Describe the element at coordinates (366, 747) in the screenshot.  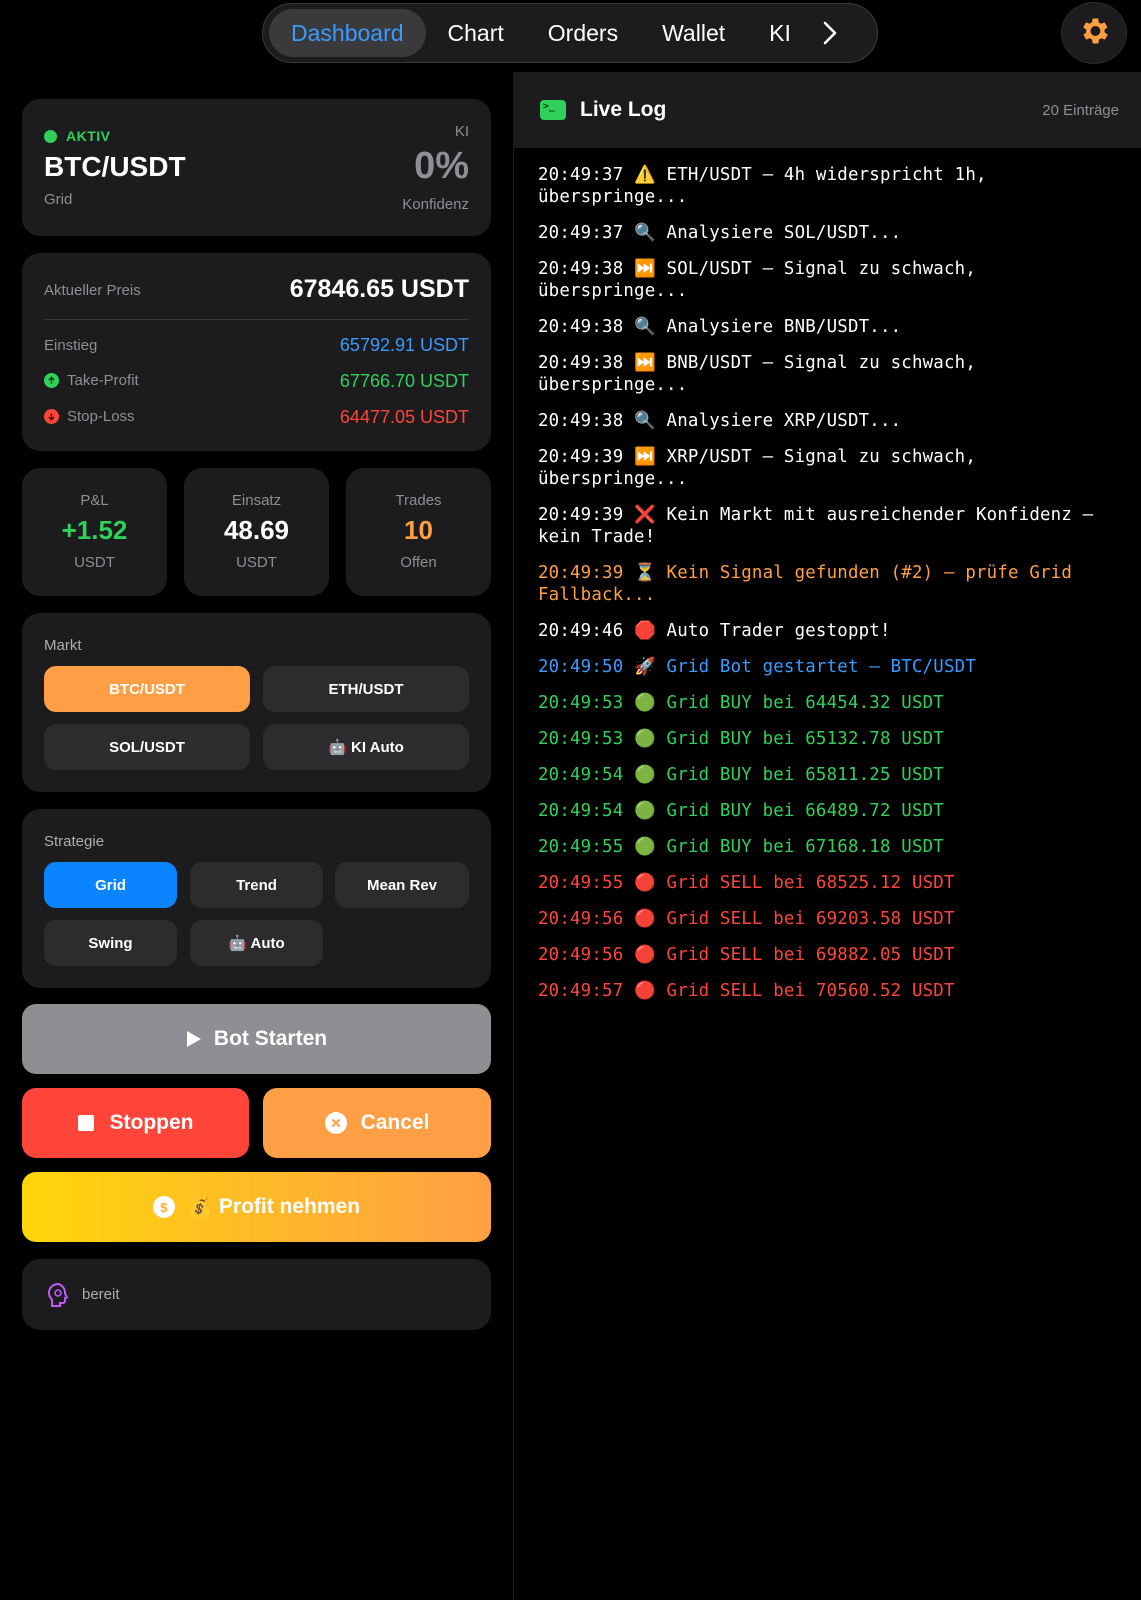
I see `market-ki-auto-button: 🤖 KI Auto` at that location.